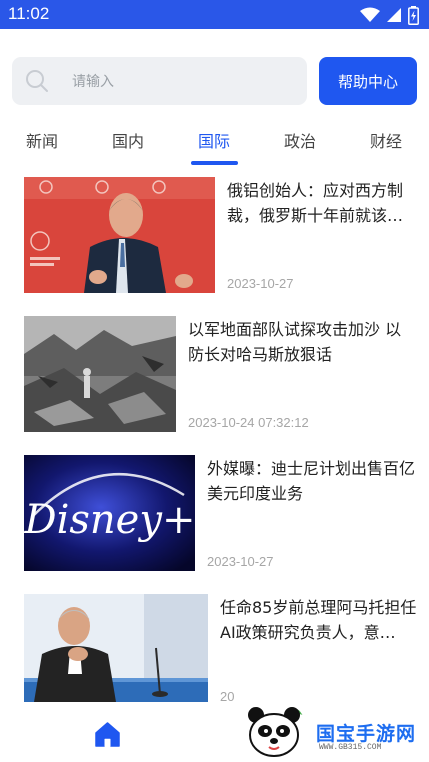  What do you see at coordinates (214, 163) in the screenshot?
I see `active-tab-indicator` at bounding box center [214, 163].